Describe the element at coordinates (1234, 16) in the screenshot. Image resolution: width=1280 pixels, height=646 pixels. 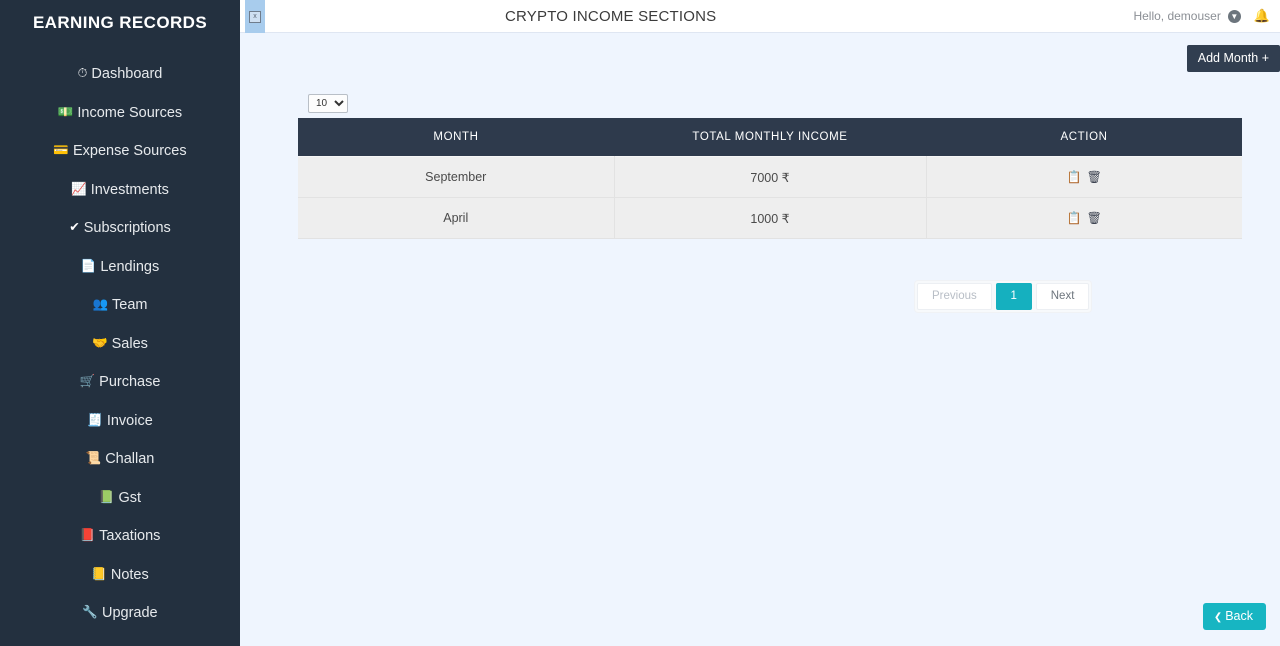
I see `chevron-down-icon: ▼` at that location.